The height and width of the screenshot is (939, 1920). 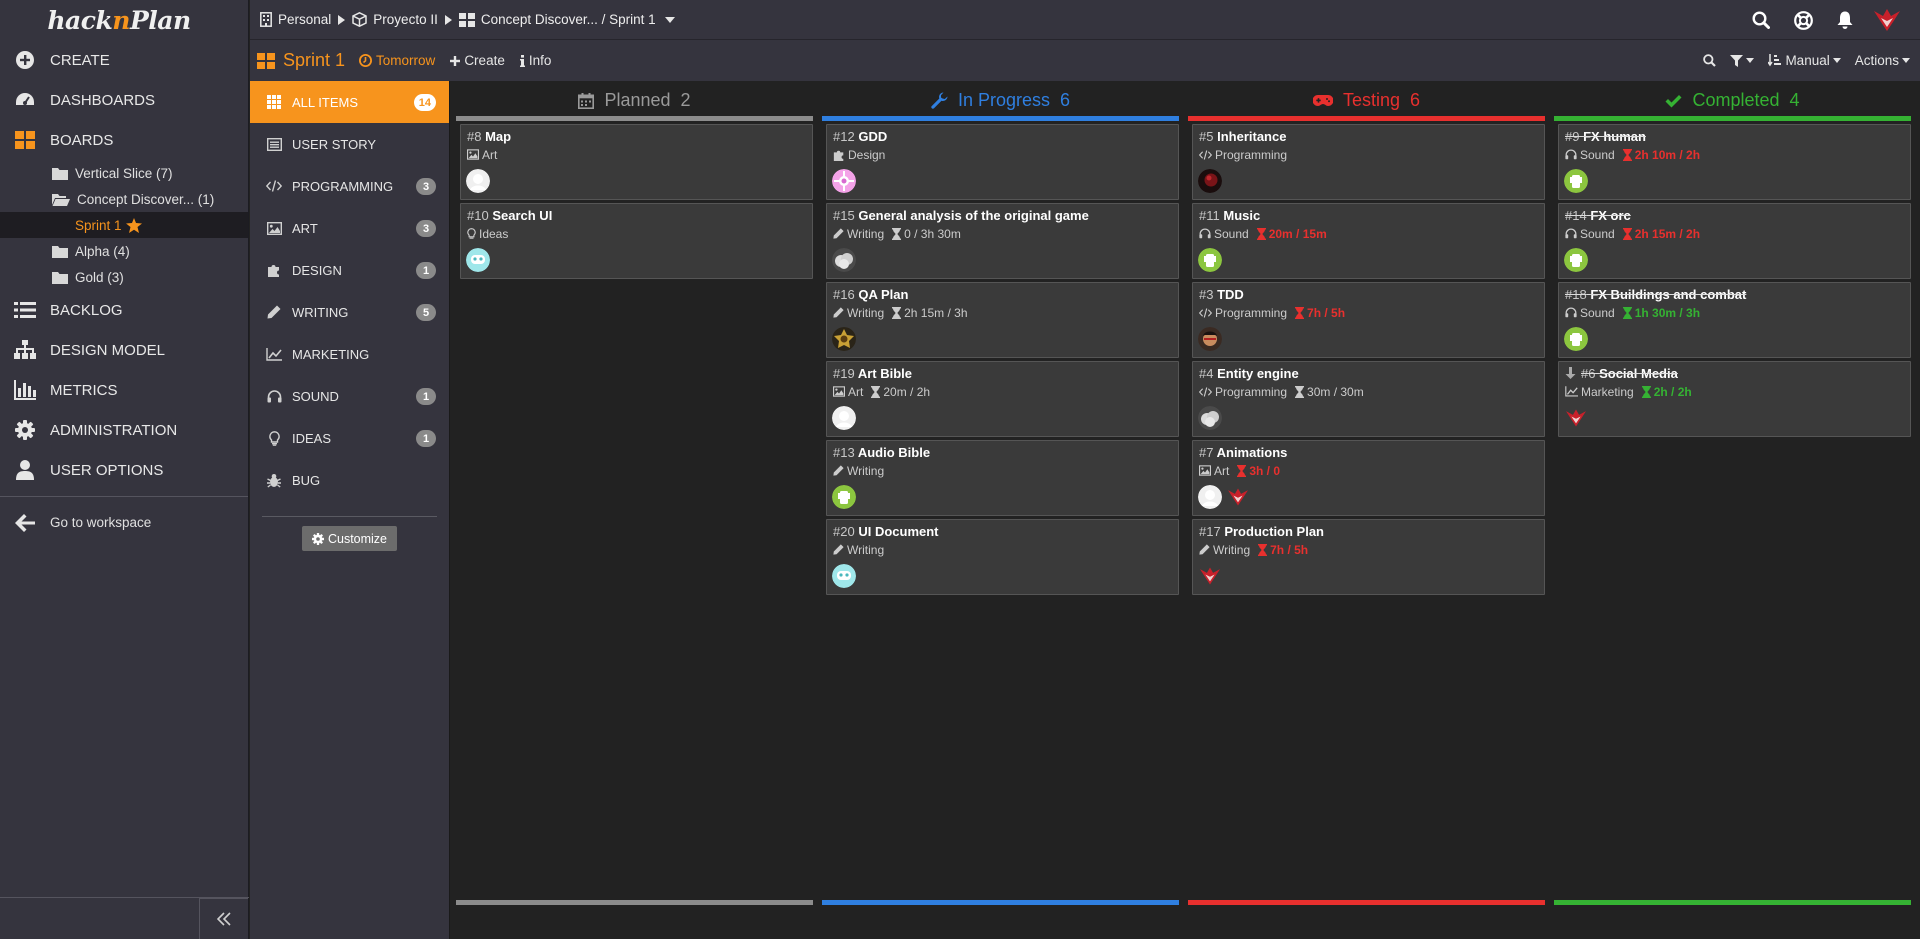 What do you see at coordinates (274, 480) in the screenshot?
I see `bug-icon` at bounding box center [274, 480].